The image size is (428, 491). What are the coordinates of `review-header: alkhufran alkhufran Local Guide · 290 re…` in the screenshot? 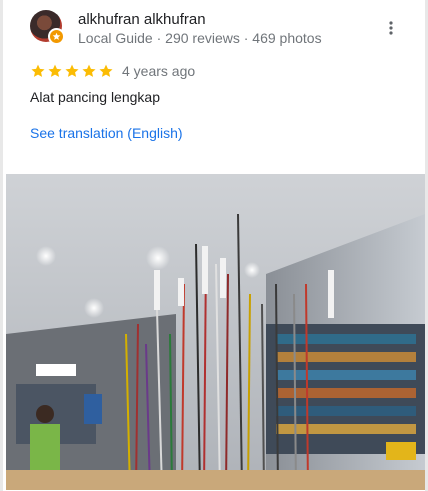 It's located at (219, 30).